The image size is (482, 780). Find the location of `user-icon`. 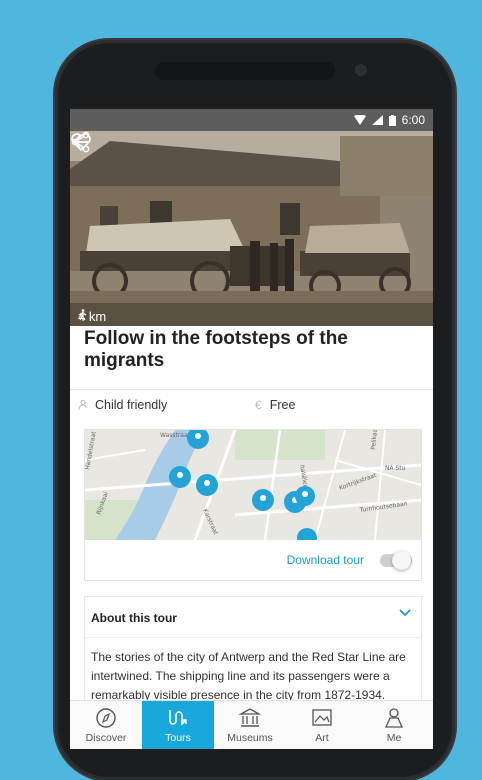

user-icon is located at coordinates (394, 718).